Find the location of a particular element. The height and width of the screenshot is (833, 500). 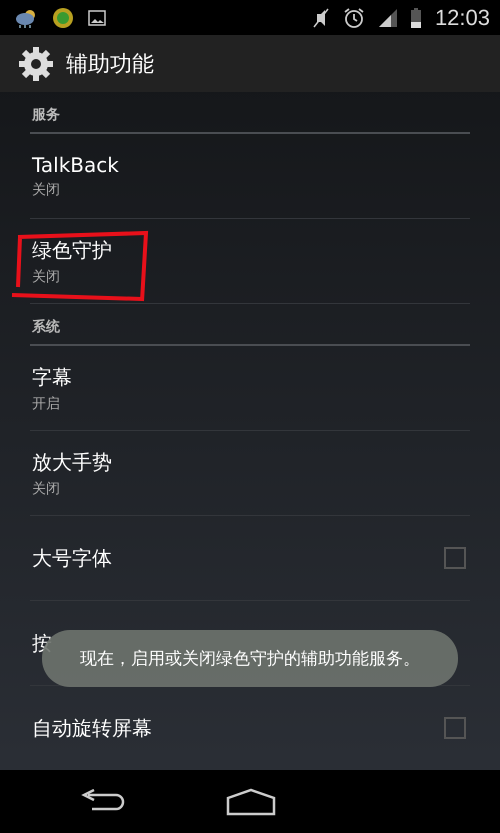

section-header: 系统 is located at coordinates (250, 325).